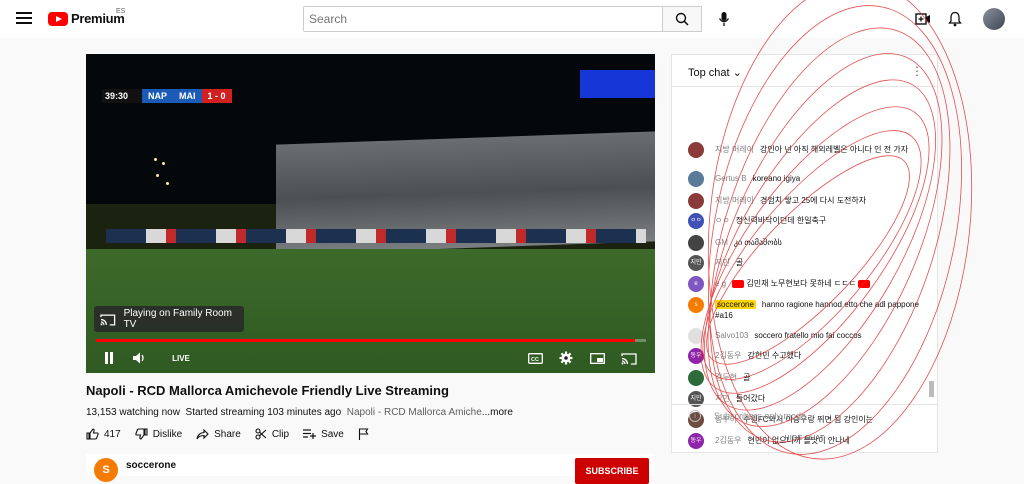  Describe the element at coordinates (696, 263) in the screenshot. I see `chat-author-avatar: 지민` at that location.